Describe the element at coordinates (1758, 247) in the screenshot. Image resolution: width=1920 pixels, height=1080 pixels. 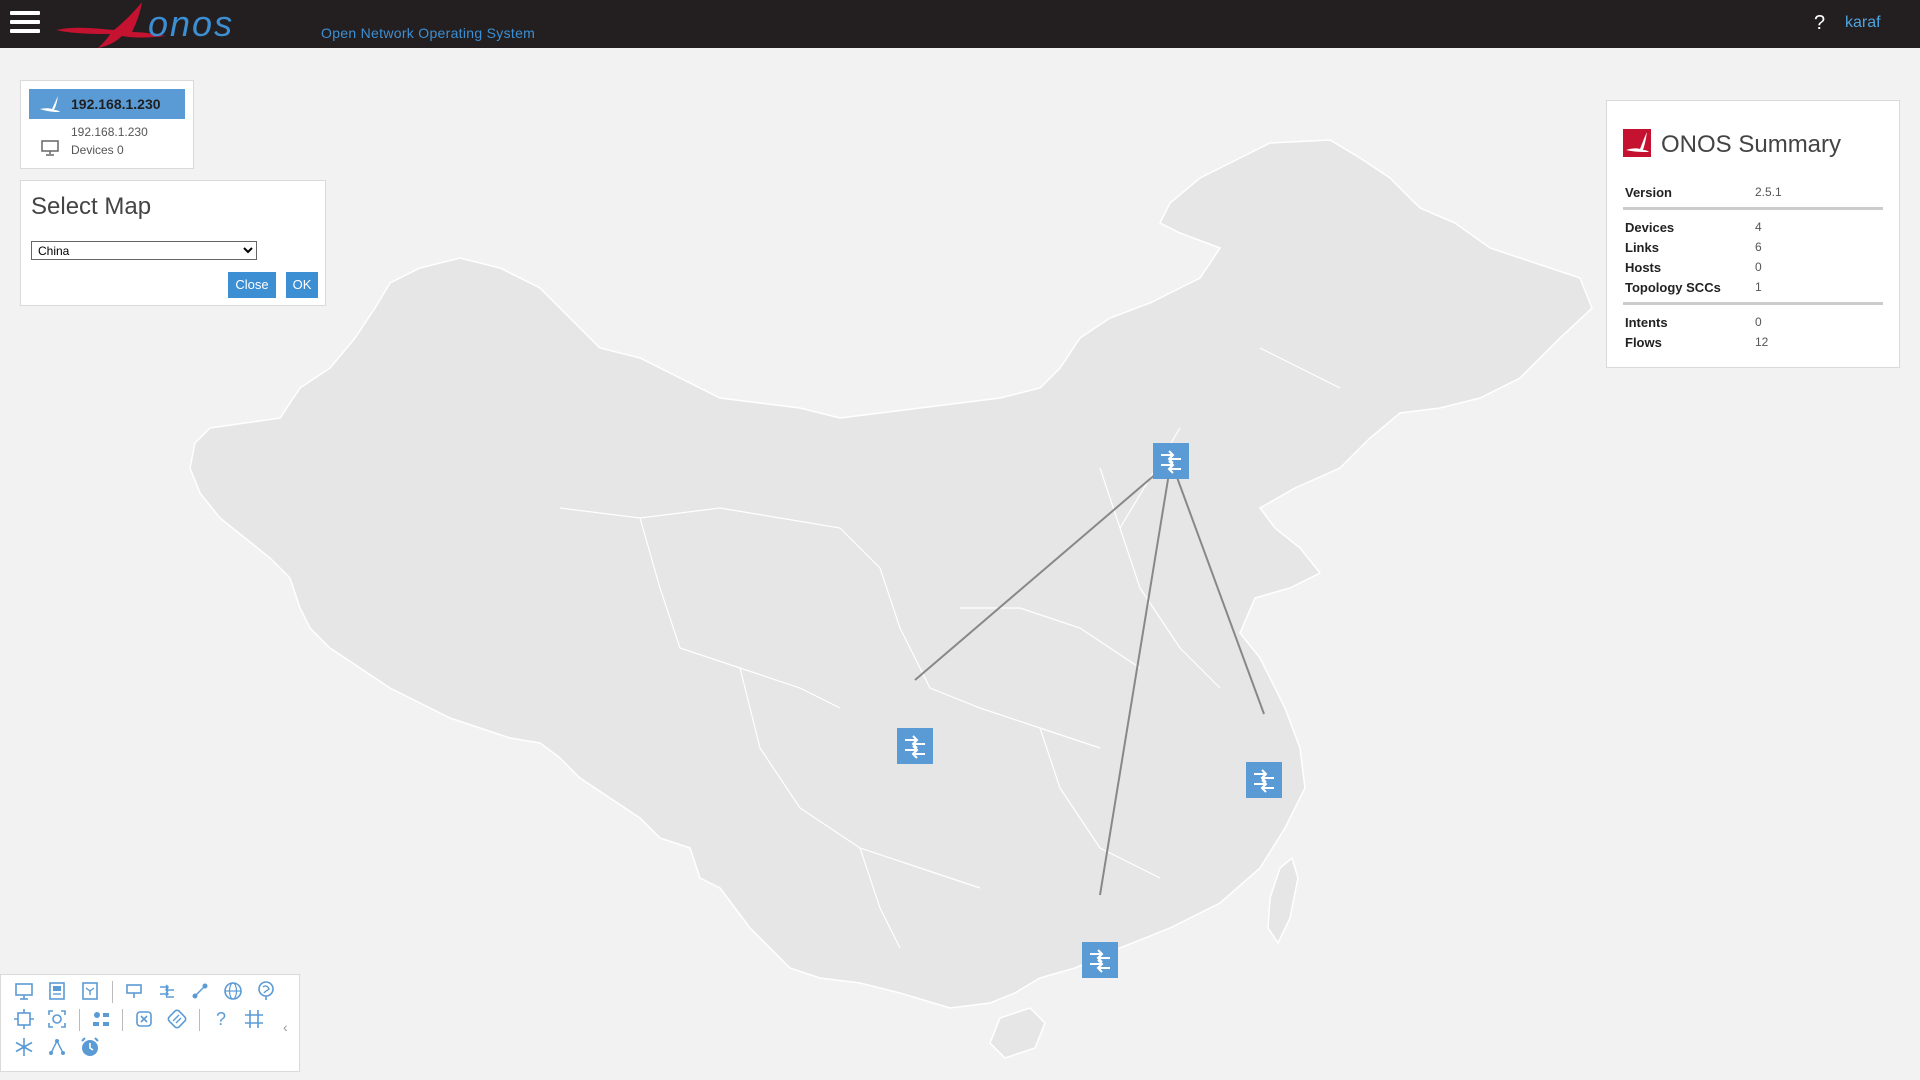
I see `summary-value: 6` at that location.